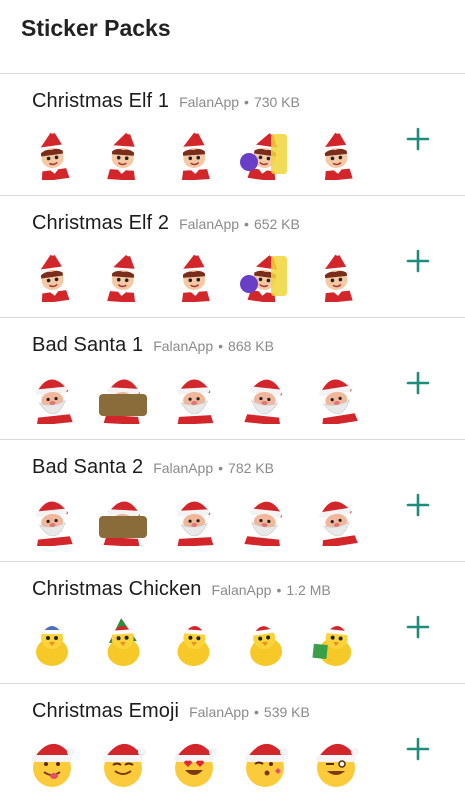 Image resolution: width=465 pixels, height=800 pixels. What do you see at coordinates (336, 154) in the screenshot?
I see `sticker-elf-scared` at bounding box center [336, 154].